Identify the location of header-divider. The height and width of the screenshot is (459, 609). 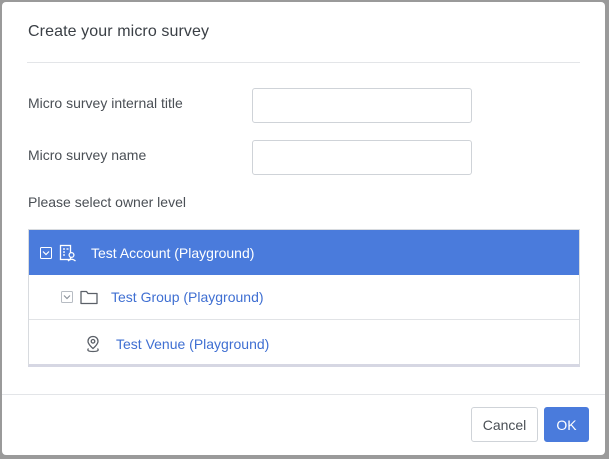
(303, 62).